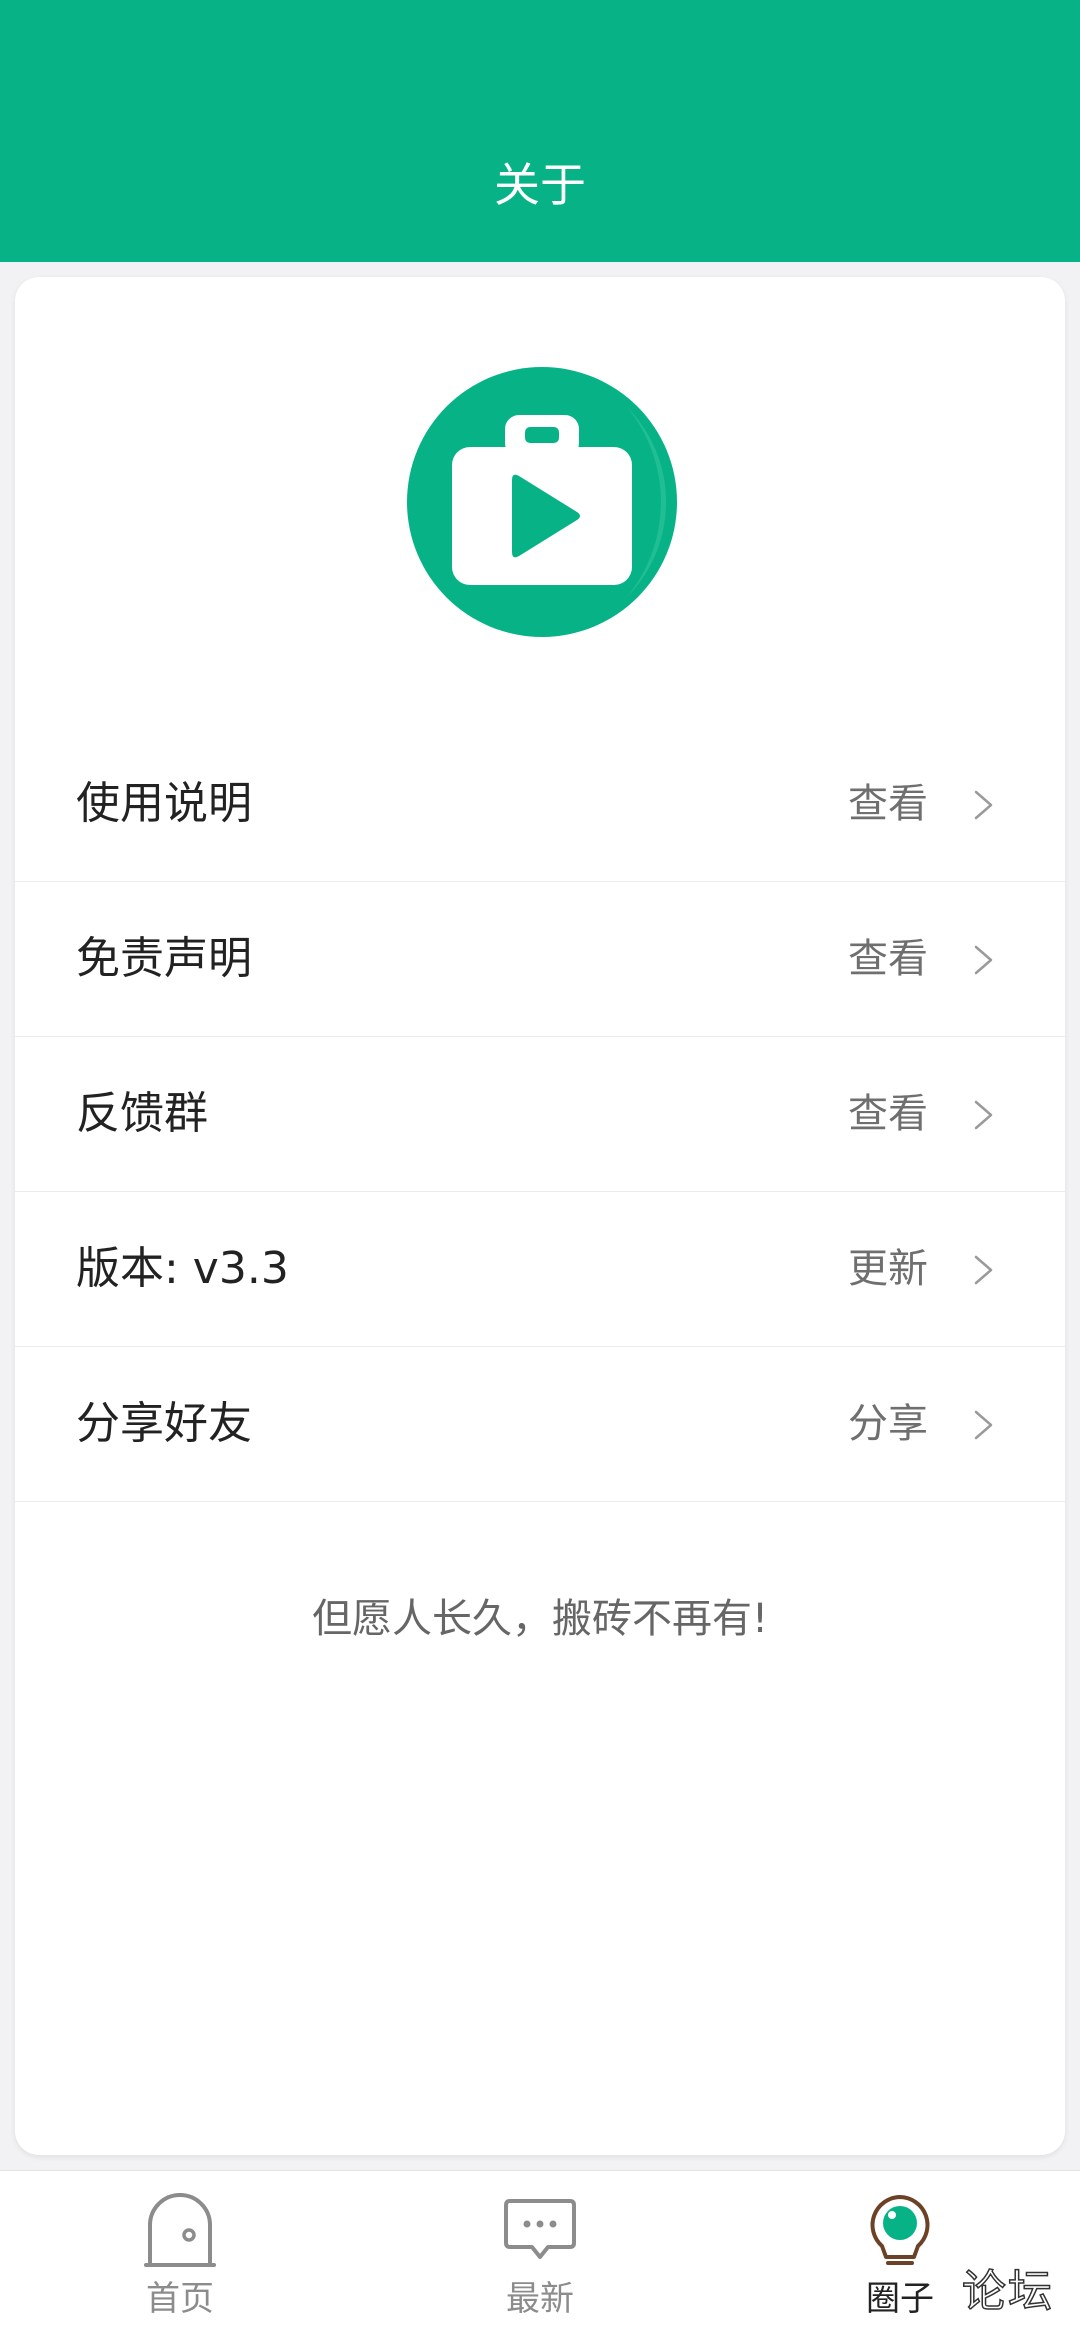 This screenshot has width=1080, height=2340. What do you see at coordinates (540, 2229) in the screenshot?
I see `chat-bubble-icon` at bounding box center [540, 2229].